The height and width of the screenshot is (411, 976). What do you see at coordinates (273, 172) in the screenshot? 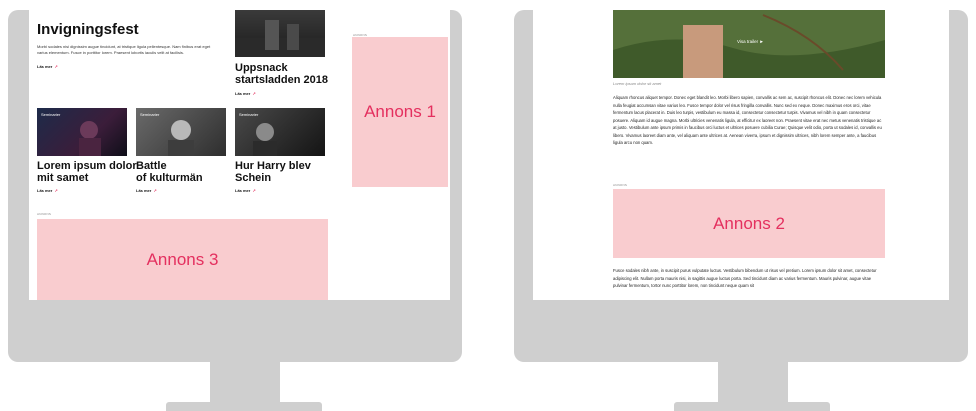
I see `card-3-title: Hur Harry blev Schein` at bounding box center [273, 172].